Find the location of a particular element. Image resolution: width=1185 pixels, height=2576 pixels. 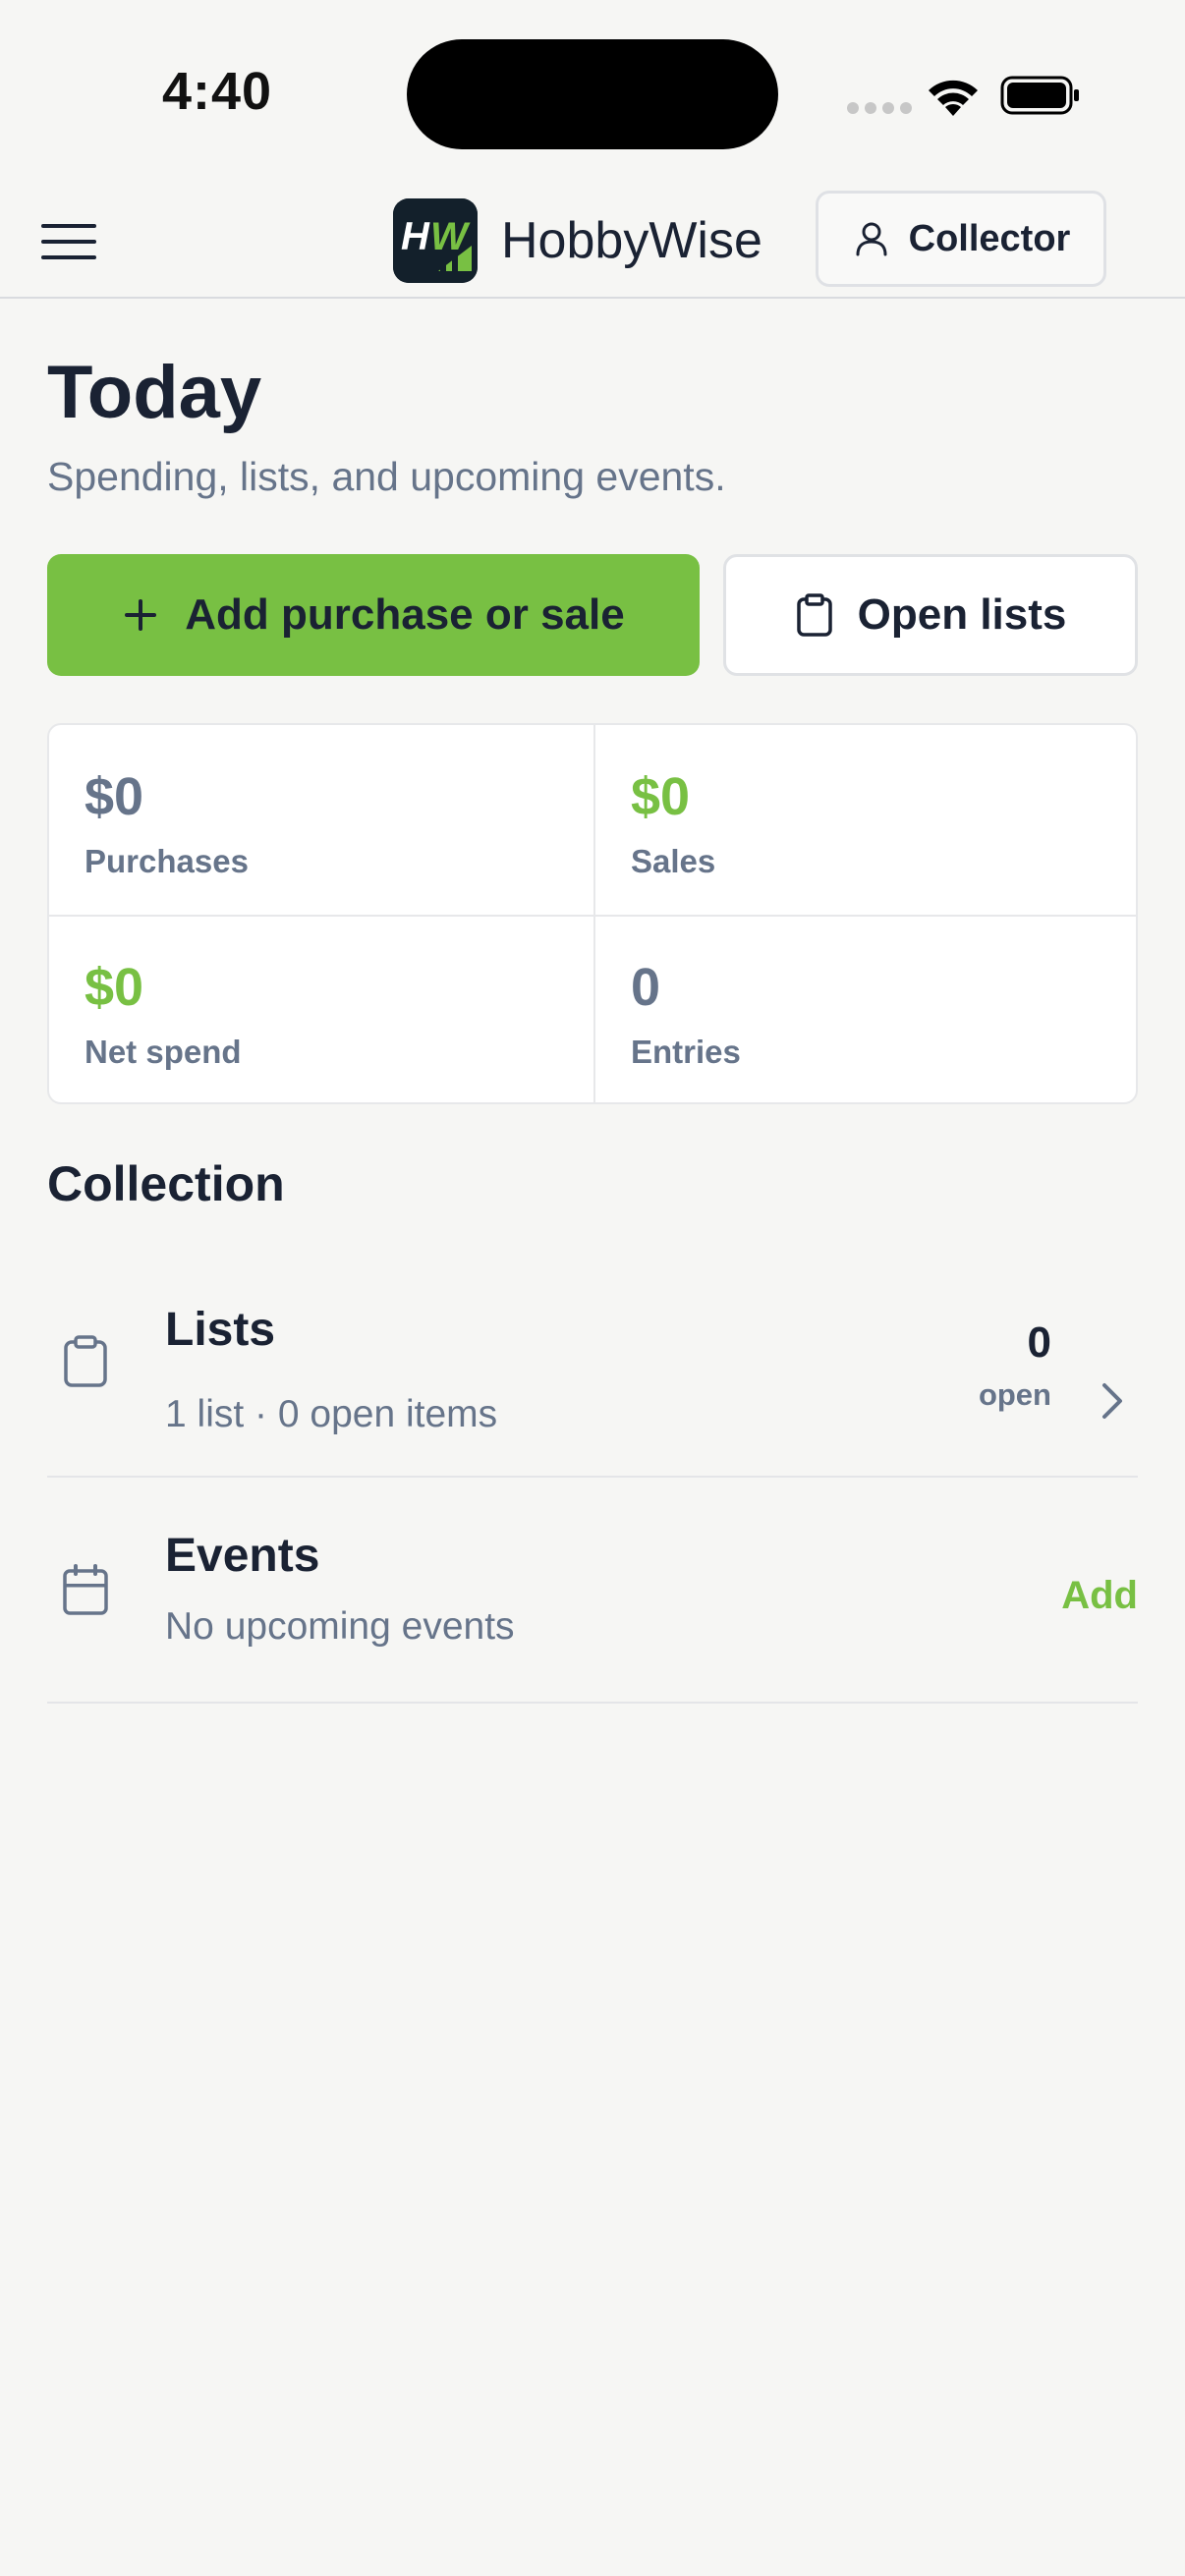

svg-text: W is located at coordinates (451, 236).